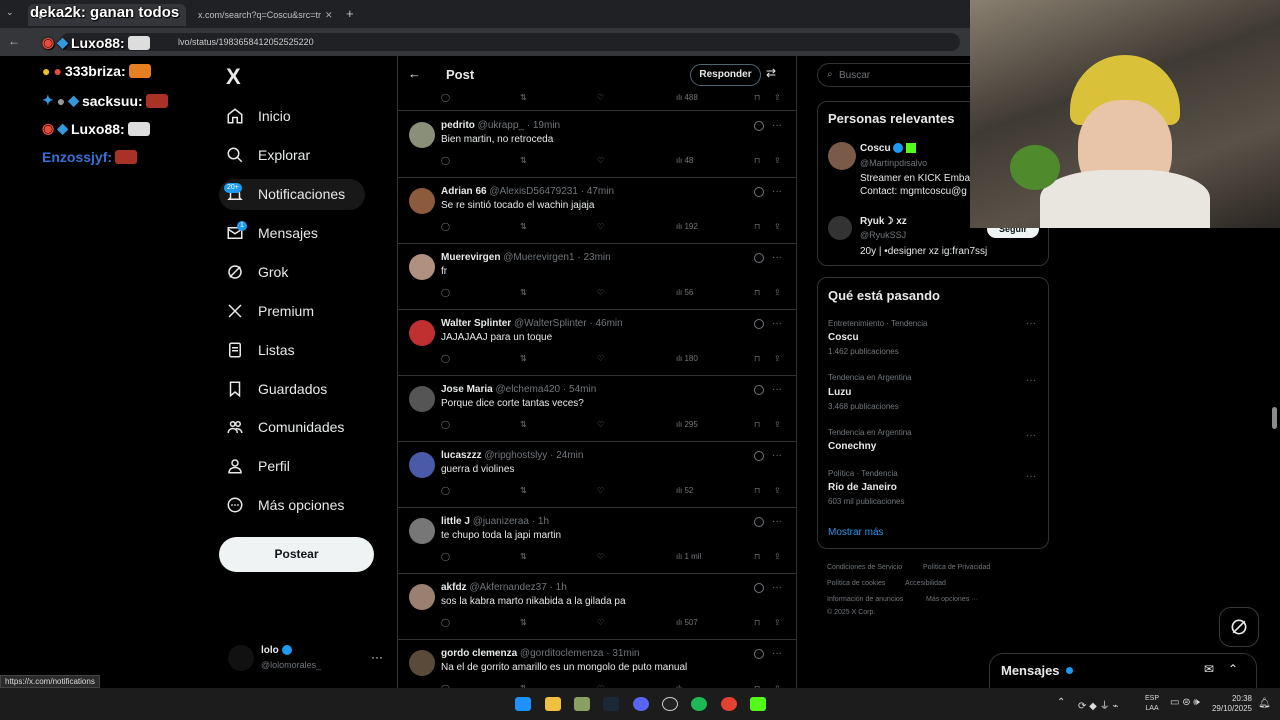  What do you see at coordinates (500, 125) in the screenshot?
I see `post-author: pedrito @ukrapp_ · 19min` at bounding box center [500, 125].